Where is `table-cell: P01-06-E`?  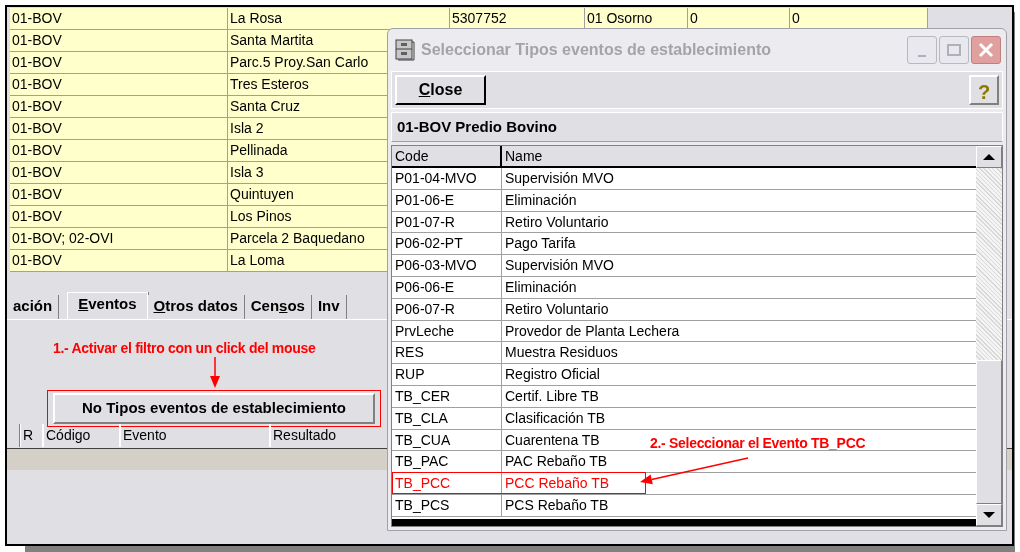
table-cell: P01-06-E is located at coordinates (447, 200).